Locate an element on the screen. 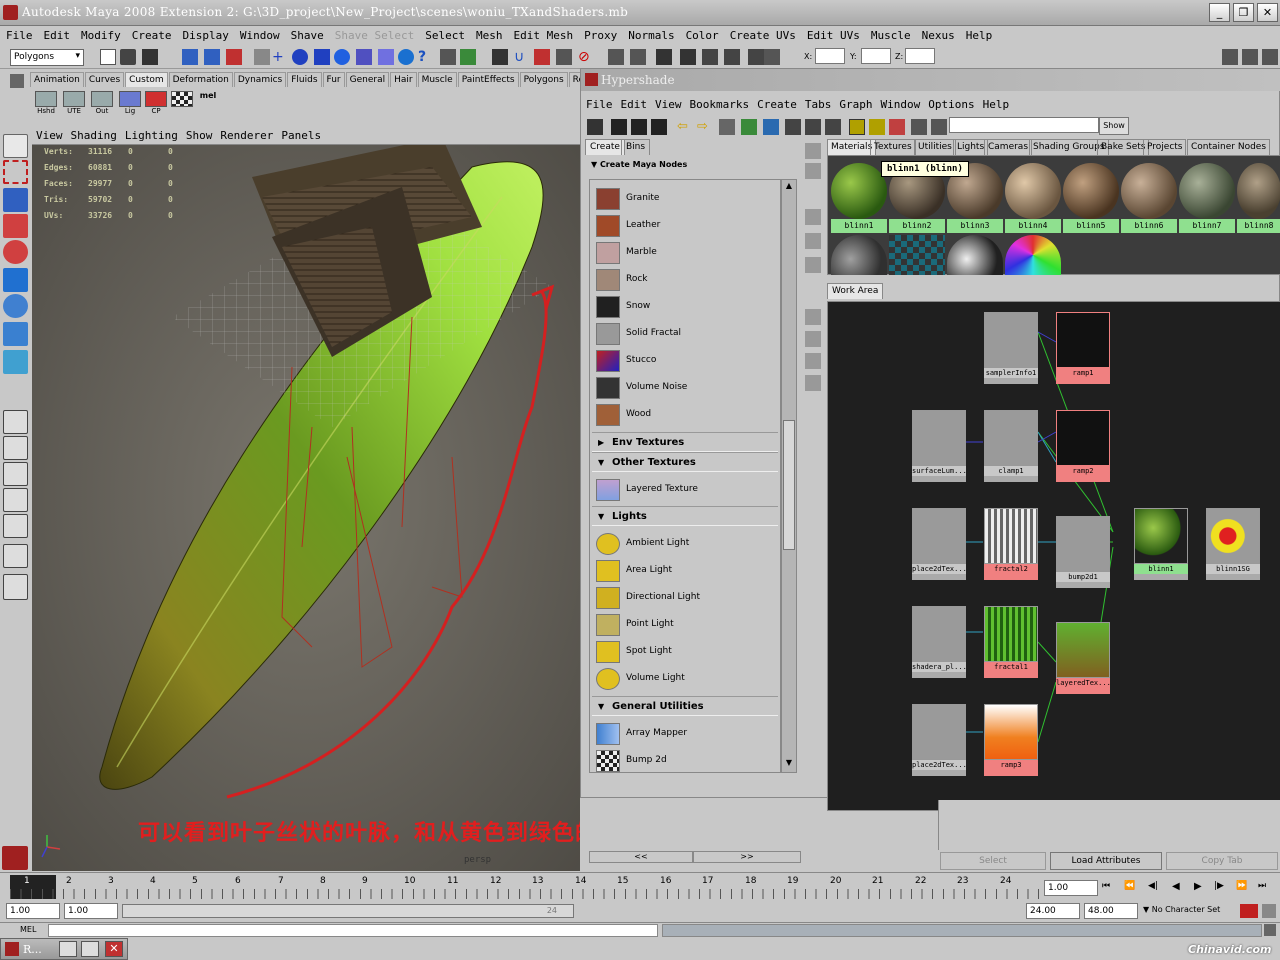 This screenshot has height=960, width=1280. layout-options-icon is located at coordinates (15, 556).